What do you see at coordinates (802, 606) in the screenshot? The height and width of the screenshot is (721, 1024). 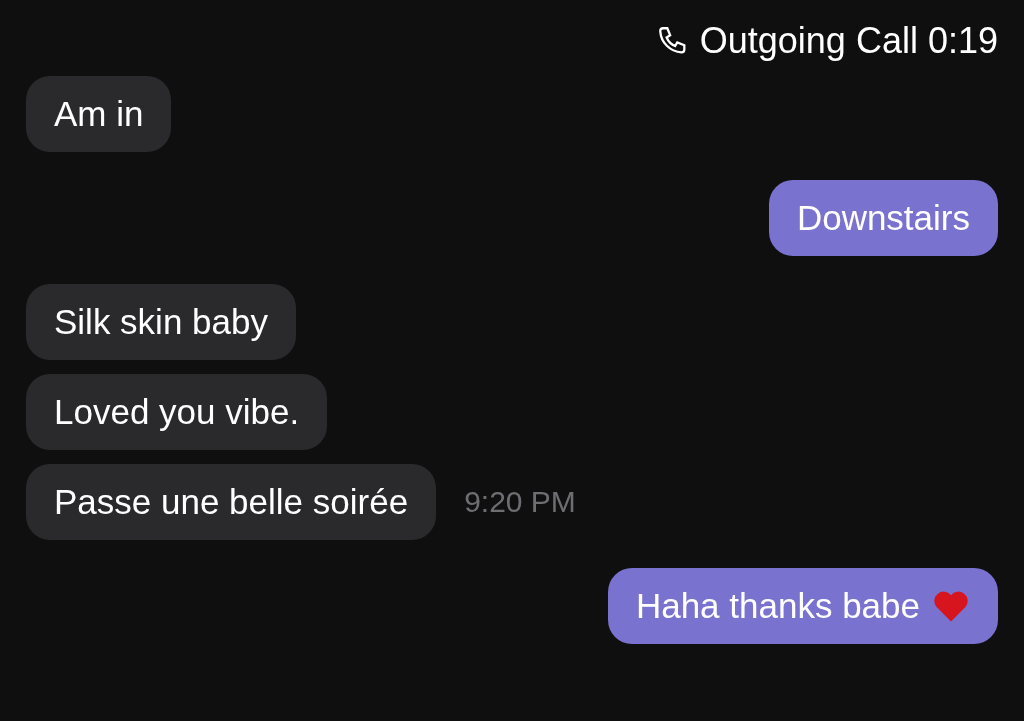 I see `message-bubble: Haha thanks babe` at bounding box center [802, 606].